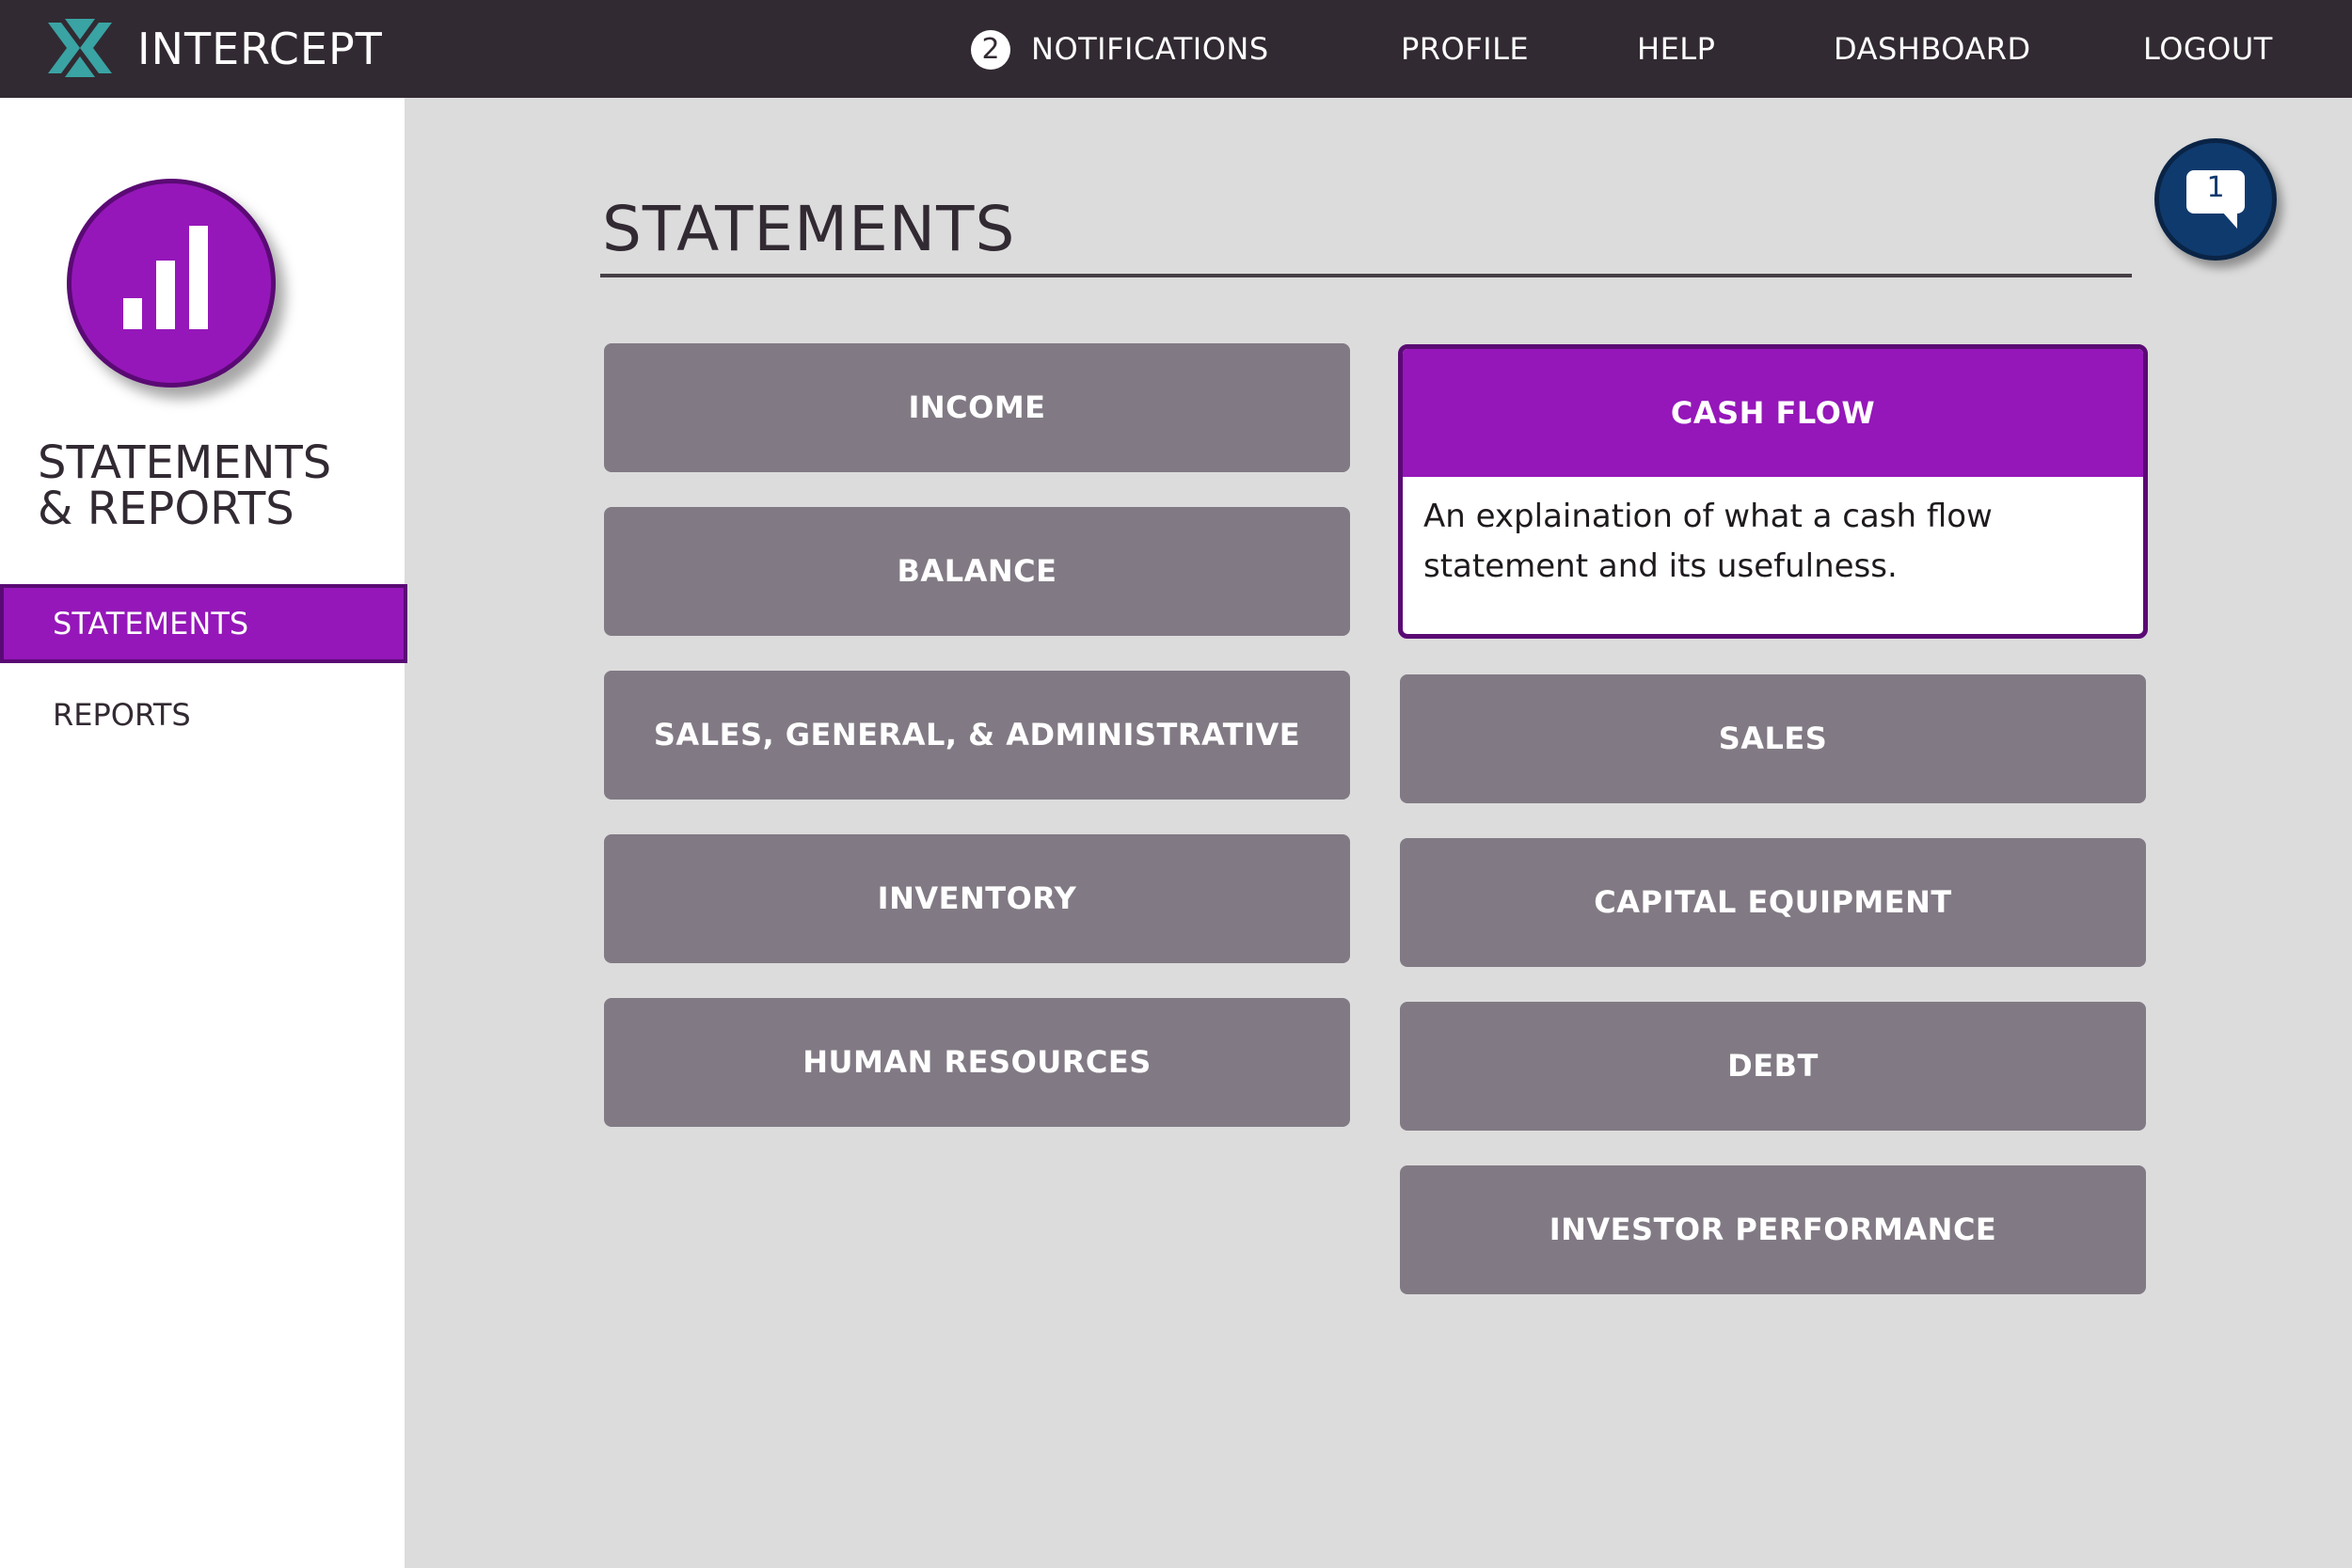  Describe the element at coordinates (1773, 1066) in the screenshot. I see `tile-debt: DEBT` at that location.